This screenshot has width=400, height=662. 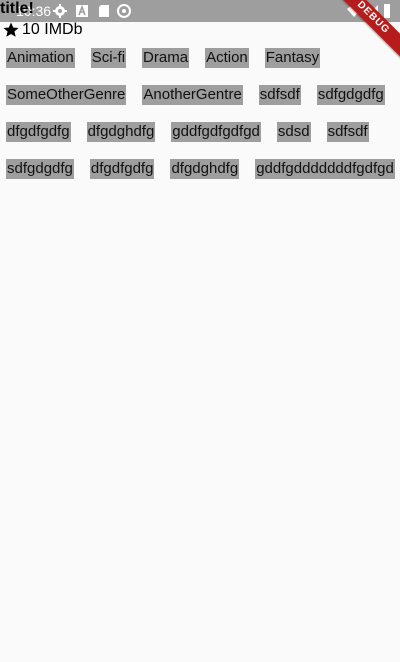 What do you see at coordinates (293, 132) in the screenshot?
I see `genre-chip: sdsd` at bounding box center [293, 132].